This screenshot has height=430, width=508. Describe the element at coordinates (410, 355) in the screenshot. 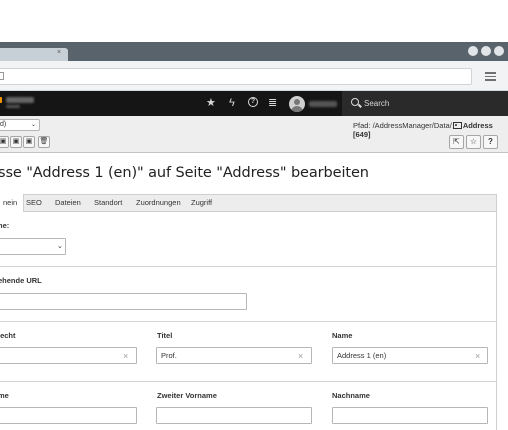

I see `name-field: Address 1 (en)` at that location.